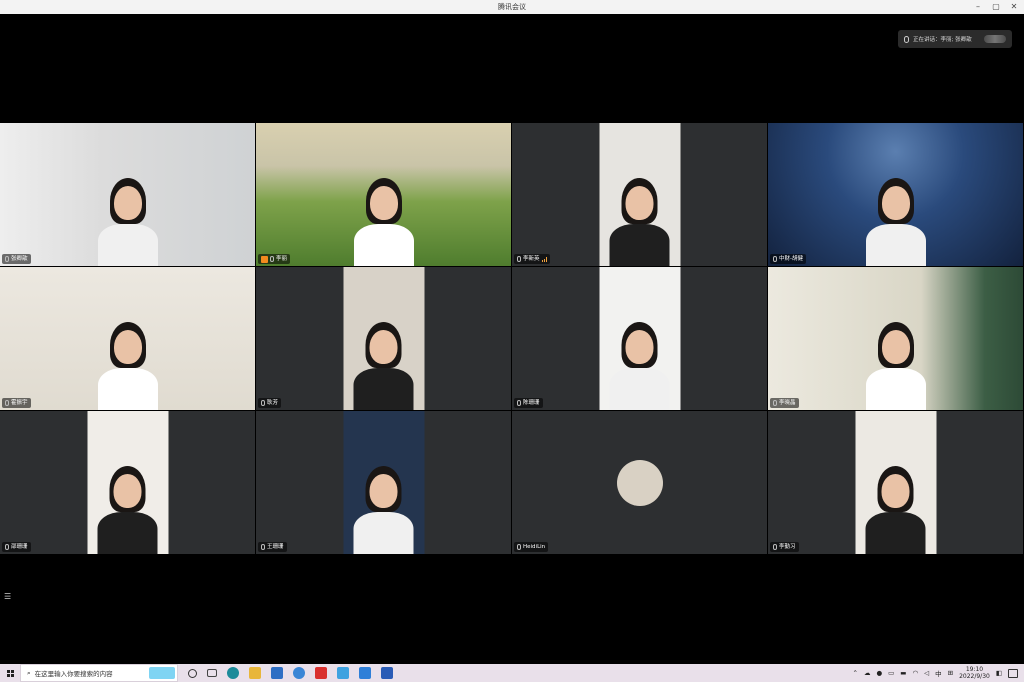  Describe the element at coordinates (233, 673) in the screenshot. I see `edge-icon` at that location.